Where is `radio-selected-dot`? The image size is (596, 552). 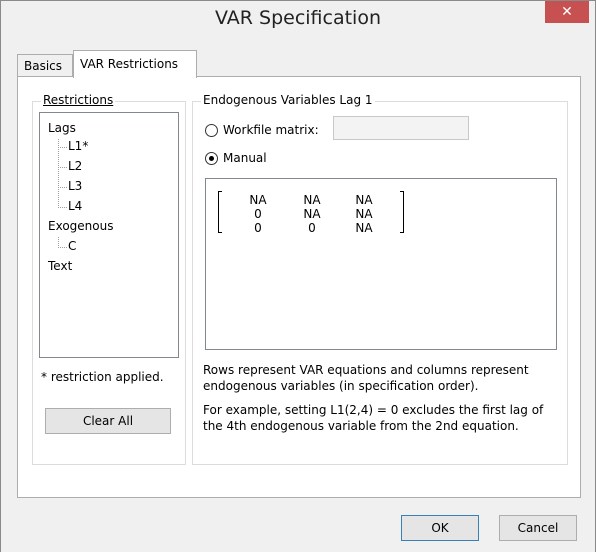 radio-selected-dot is located at coordinates (211, 158).